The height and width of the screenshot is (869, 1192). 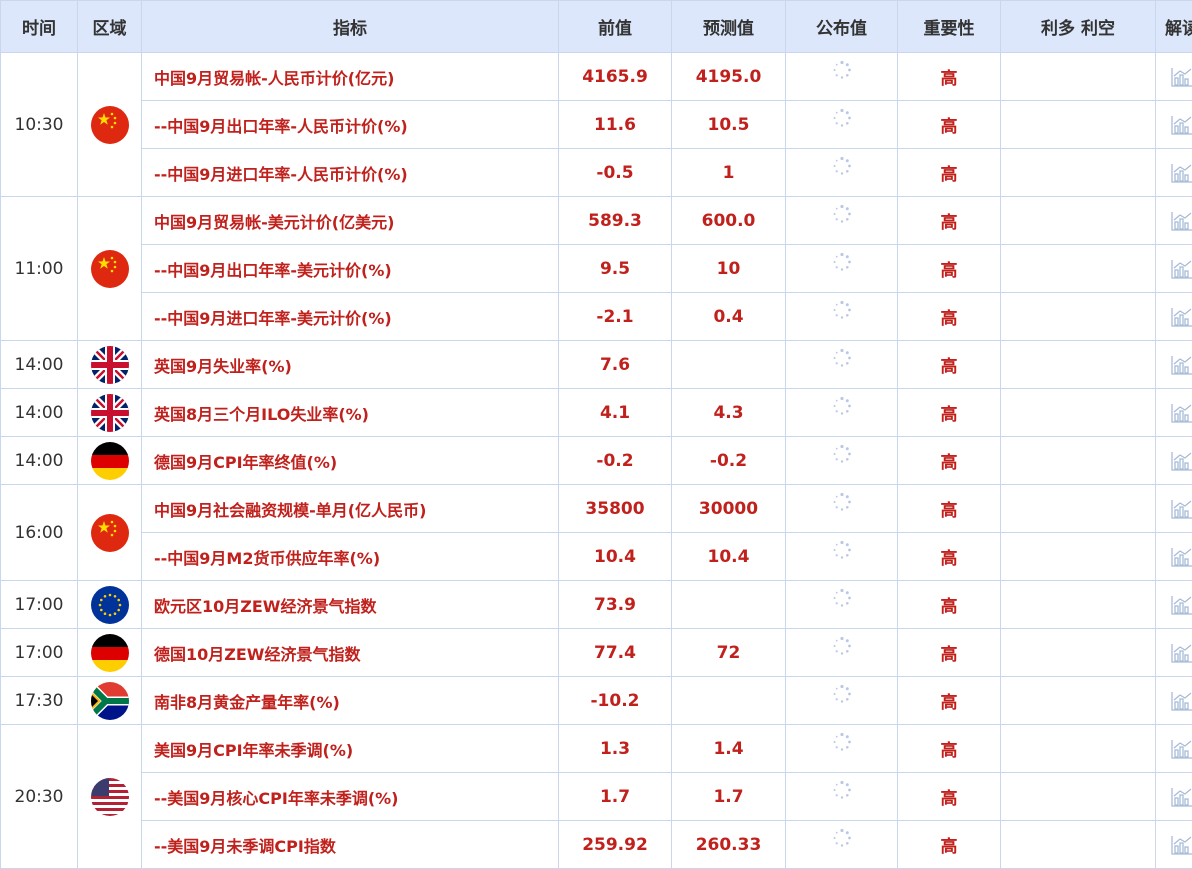 I want to click on previous-value: 7.6, so click(x=615, y=364).